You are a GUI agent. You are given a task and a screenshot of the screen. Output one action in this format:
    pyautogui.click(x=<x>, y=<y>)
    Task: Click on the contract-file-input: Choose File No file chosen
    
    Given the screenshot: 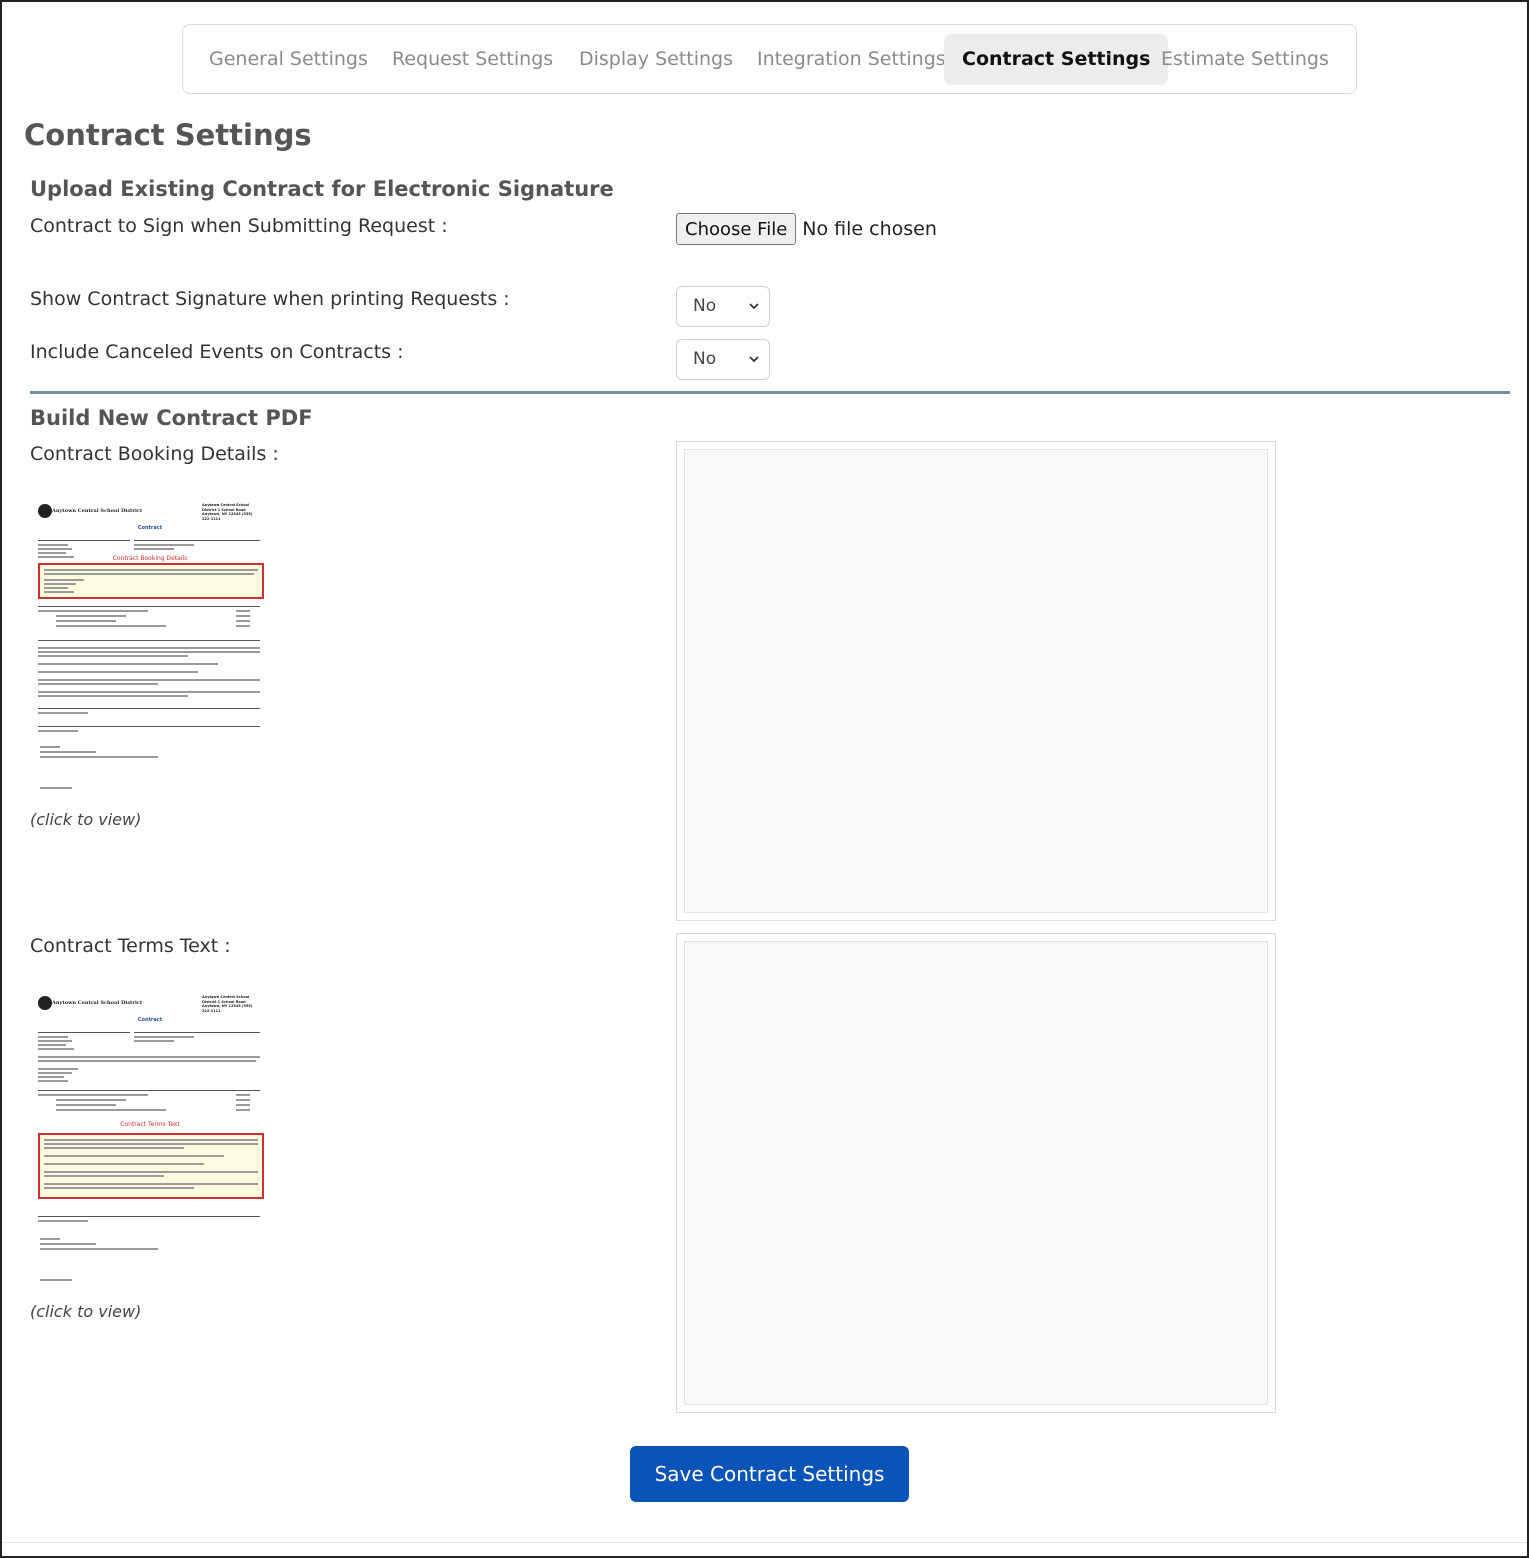 What is the action you would take?
    pyautogui.click(x=806, y=229)
    